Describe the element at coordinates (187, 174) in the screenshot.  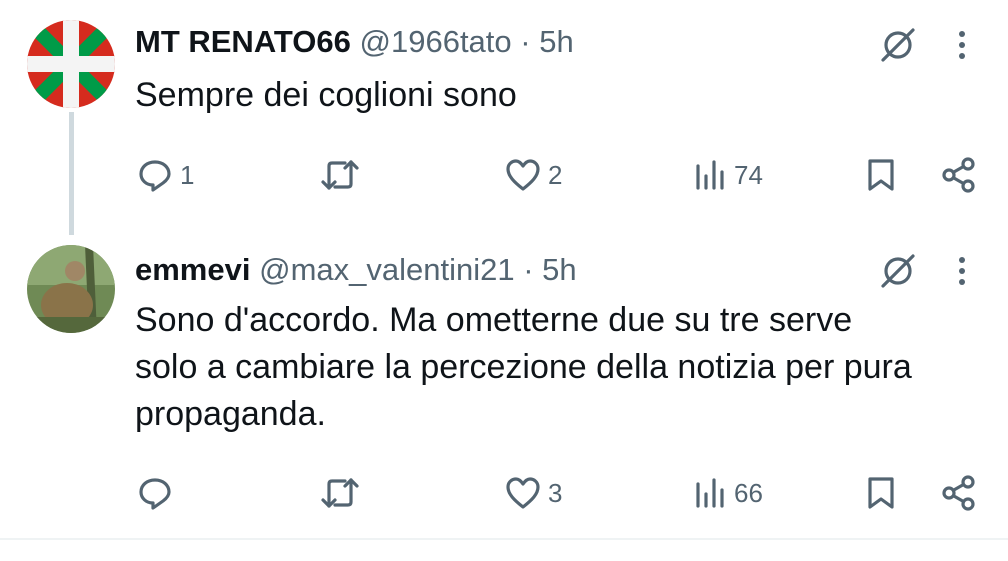
I see `reply-count: 1` at that location.